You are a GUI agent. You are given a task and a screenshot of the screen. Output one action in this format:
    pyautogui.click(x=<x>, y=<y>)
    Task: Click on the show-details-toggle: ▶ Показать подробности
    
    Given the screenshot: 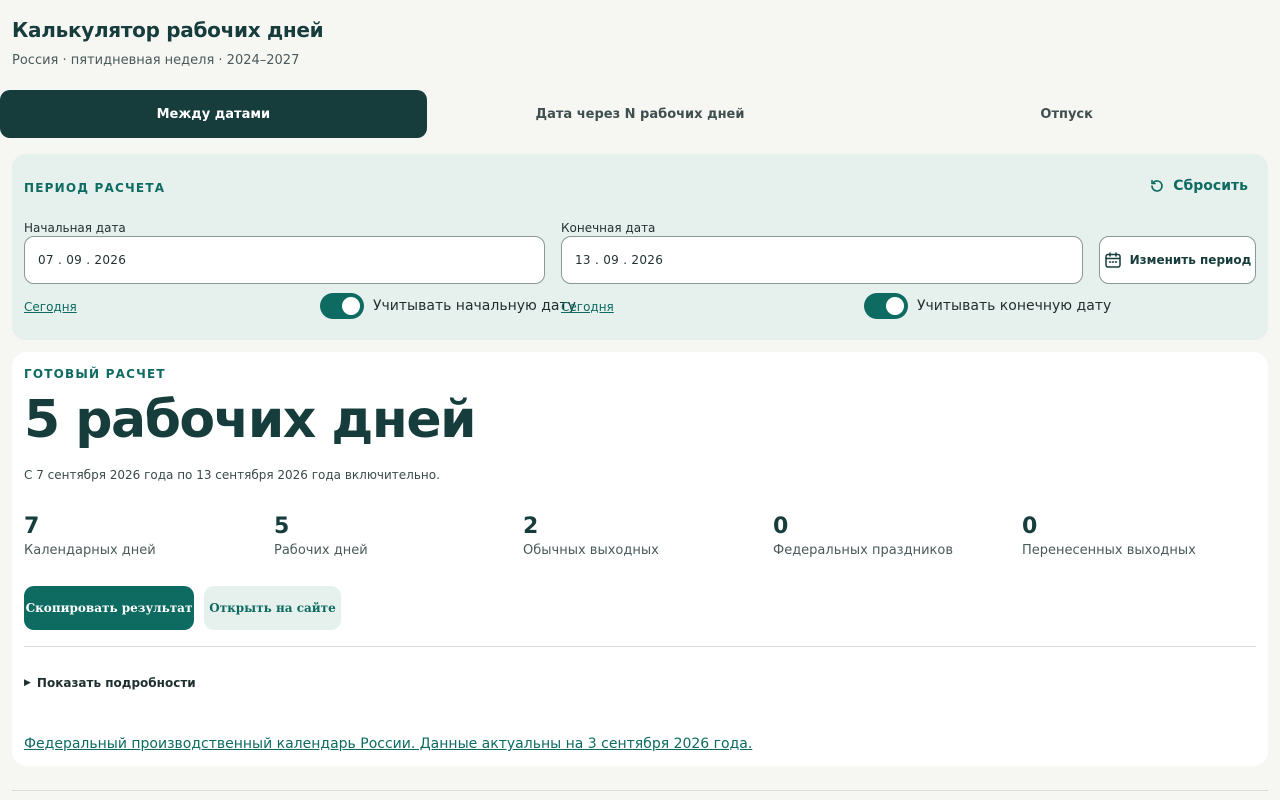 What is the action you would take?
    pyautogui.click(x=110, y=683)
    